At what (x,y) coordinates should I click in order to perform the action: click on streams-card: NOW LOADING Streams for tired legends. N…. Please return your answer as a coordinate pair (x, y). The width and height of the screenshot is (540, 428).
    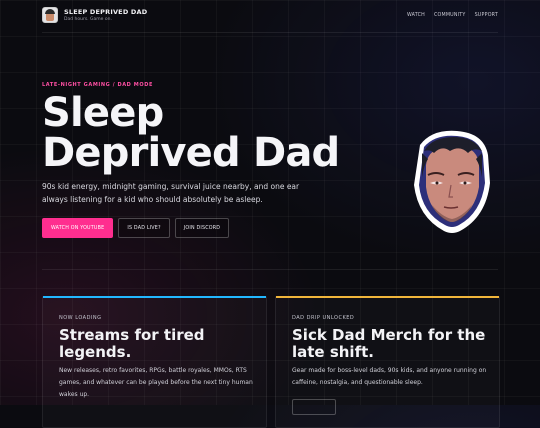
    Looking at the image, I should click on (154, 362).